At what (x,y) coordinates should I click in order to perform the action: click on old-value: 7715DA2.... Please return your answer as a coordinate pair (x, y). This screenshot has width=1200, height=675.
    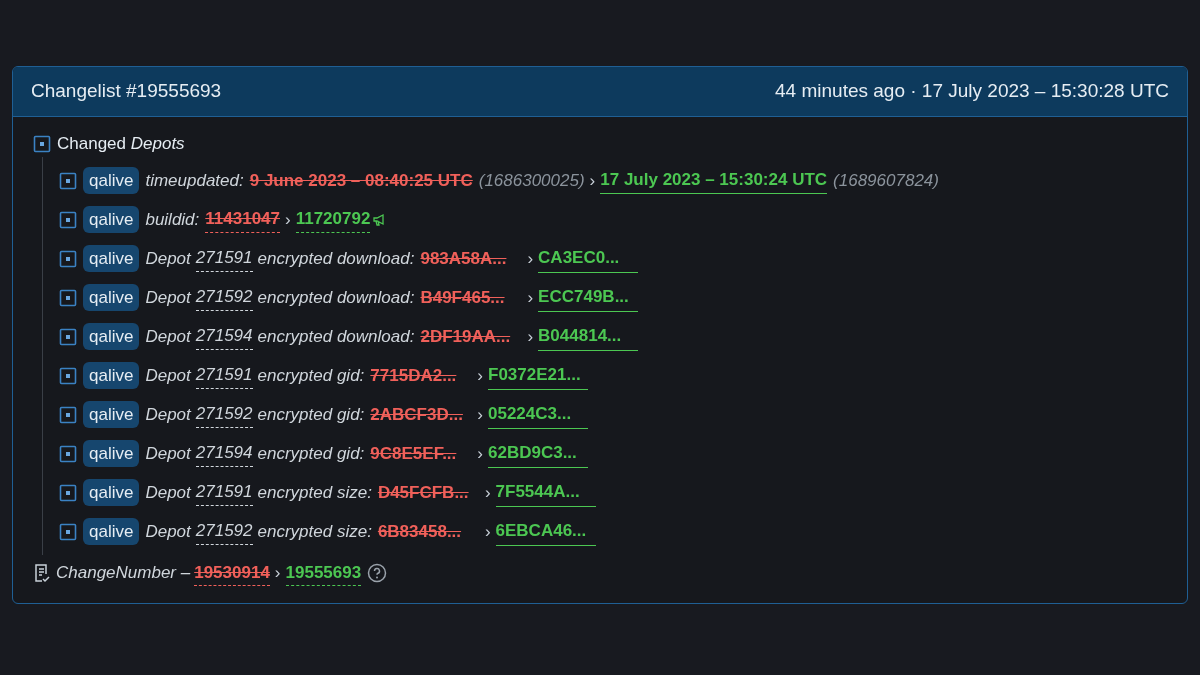
    Looking at the image, I should click on (414, 375).